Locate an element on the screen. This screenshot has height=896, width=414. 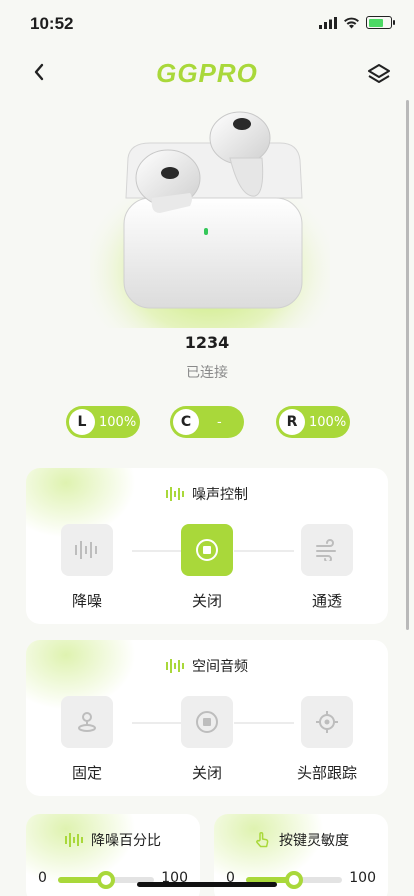
mode-spatial-off: 关闭 is located at coordinates (207, 739).